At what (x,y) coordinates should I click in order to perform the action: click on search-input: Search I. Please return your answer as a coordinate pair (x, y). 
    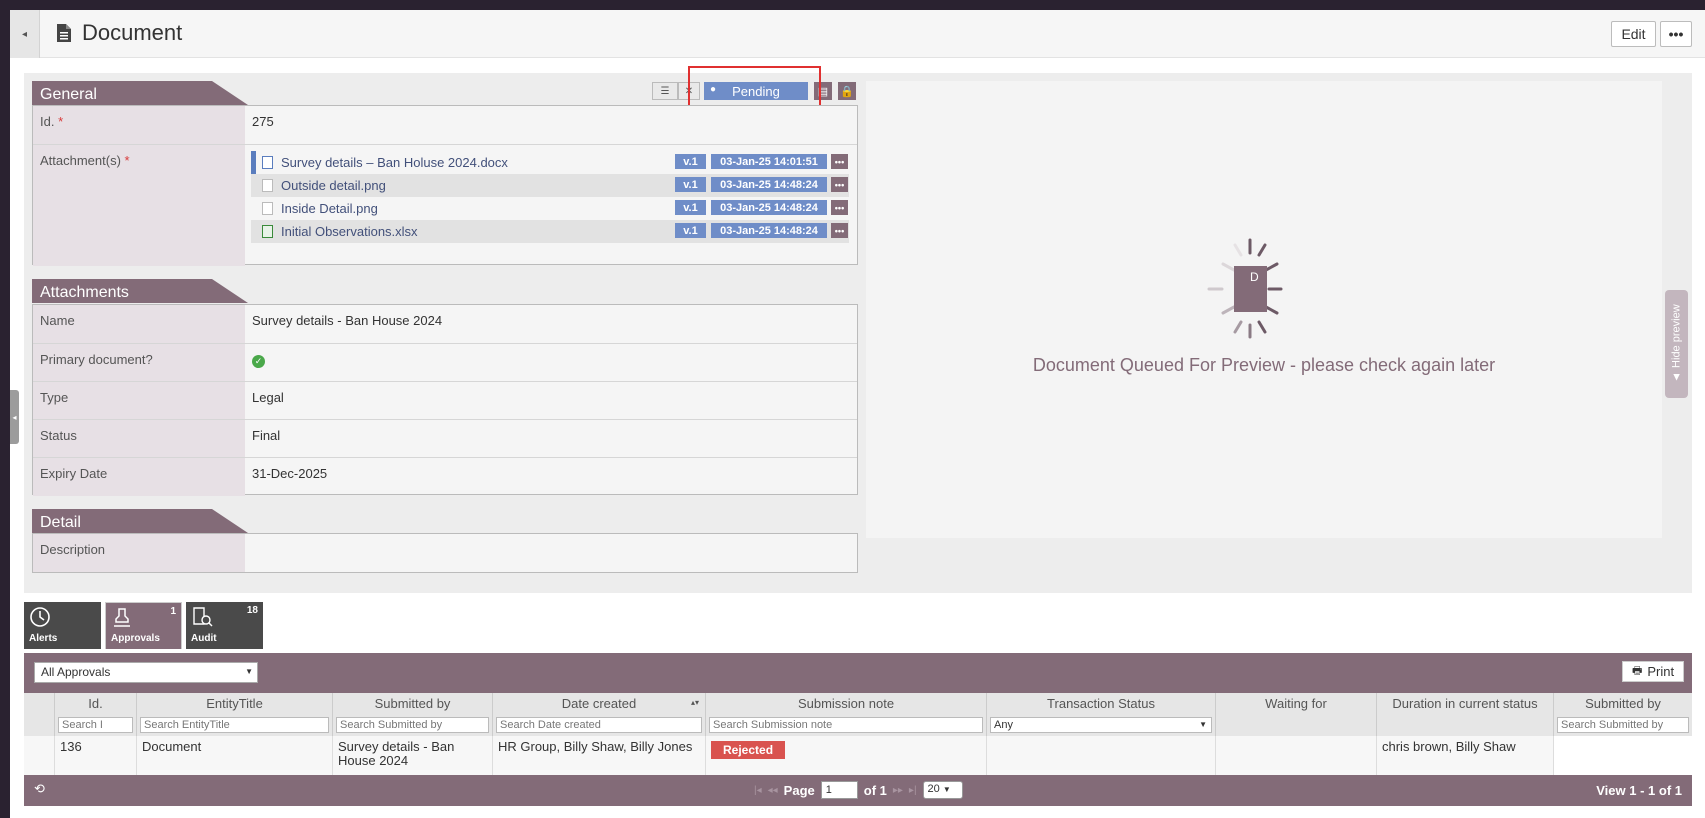
    Looking at the image, I should click on (95, 725).